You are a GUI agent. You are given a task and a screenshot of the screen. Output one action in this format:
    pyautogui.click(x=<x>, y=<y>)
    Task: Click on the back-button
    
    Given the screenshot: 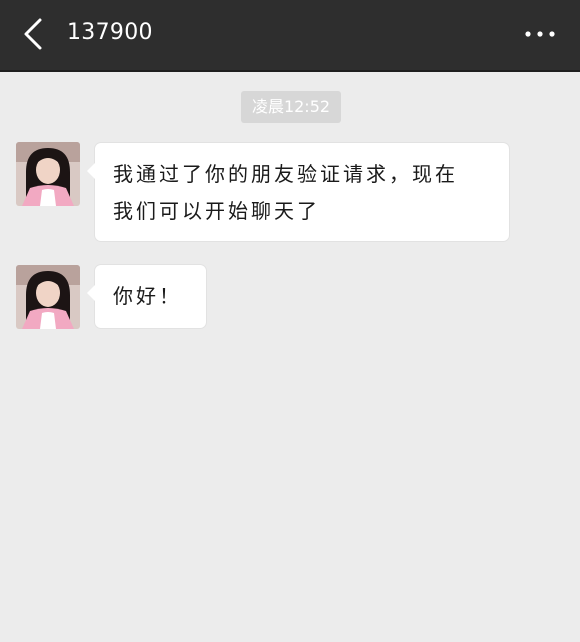 What is the action you would take?
    pyautogui.click(x=36, y=34)
    